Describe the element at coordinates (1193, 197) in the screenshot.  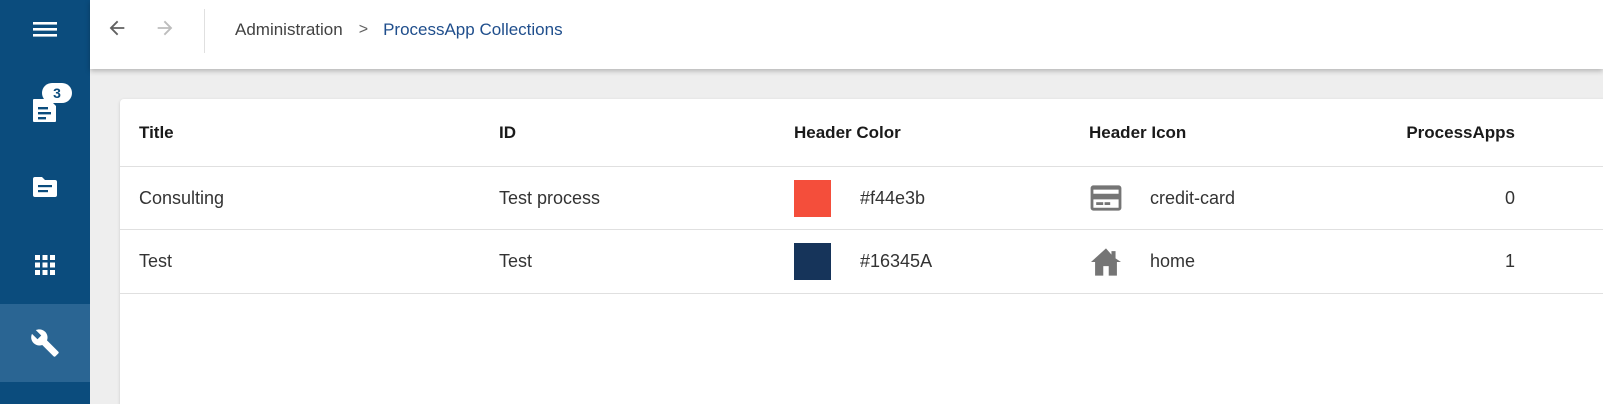
I see `icon-label: credit-card` at that location.